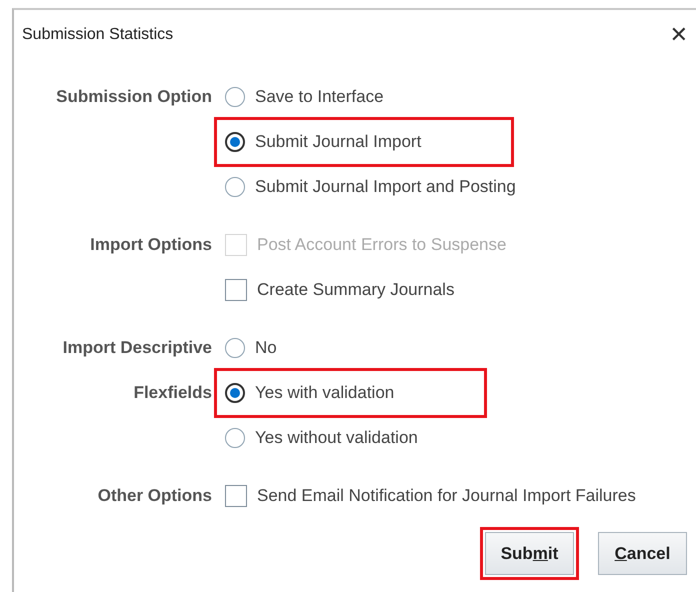 Image resolution: width=696 pixels, height=592 pixels. Describe the element at coordinates (151, 244) in the screenshot. I see `field-label: Import Options` at that location.